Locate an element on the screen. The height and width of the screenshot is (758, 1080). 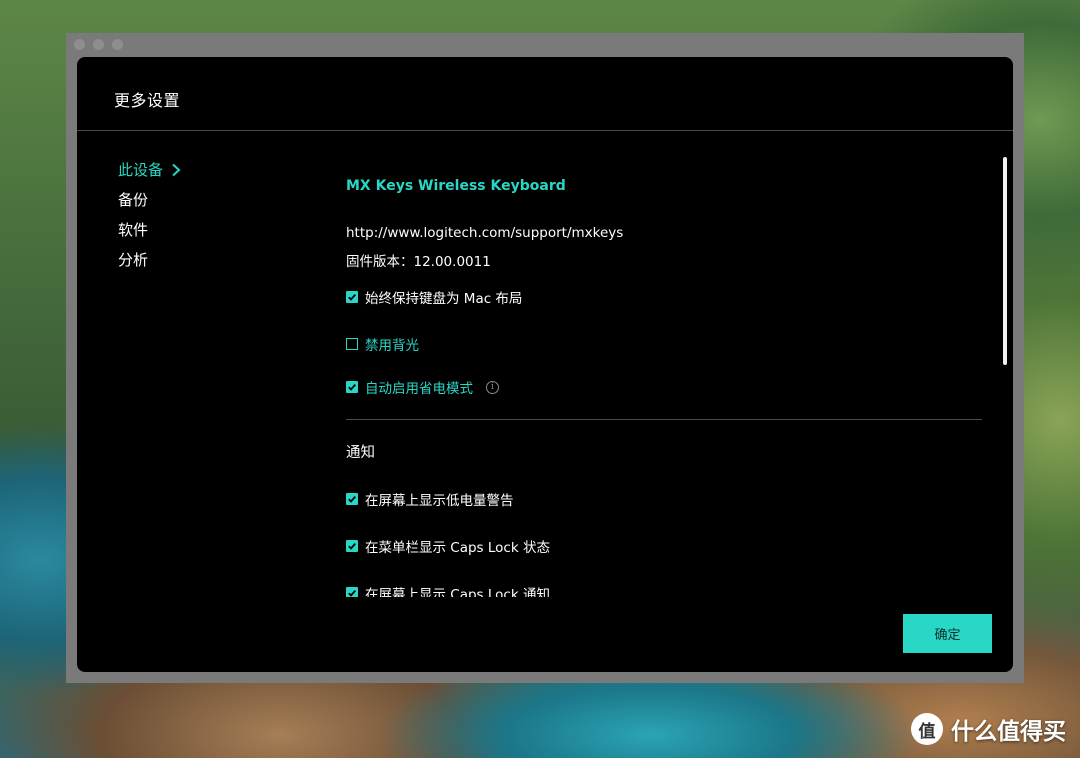
site-watermark: 值 什么值得买 is located at coordinates (988, 729).